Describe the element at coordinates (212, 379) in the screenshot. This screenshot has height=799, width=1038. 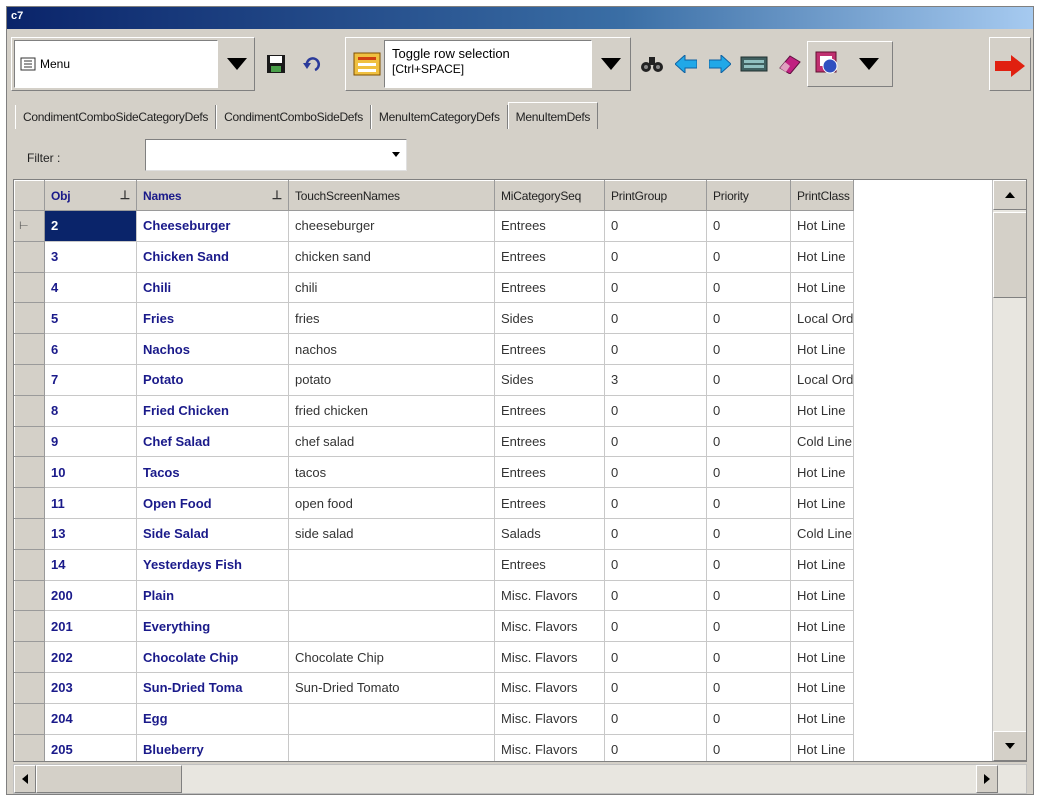
I see `cell-name: Potato` at that location.